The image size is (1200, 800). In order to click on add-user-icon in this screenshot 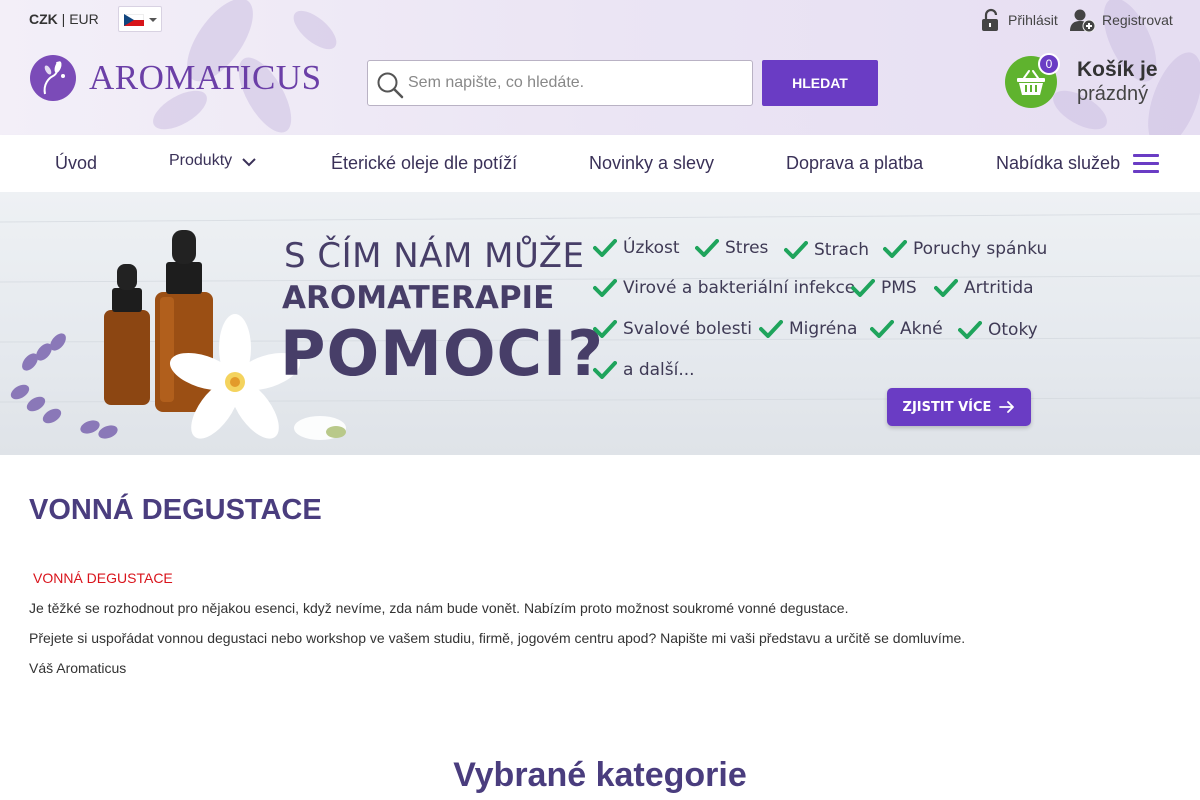, I will do `click(1083, 20)`.